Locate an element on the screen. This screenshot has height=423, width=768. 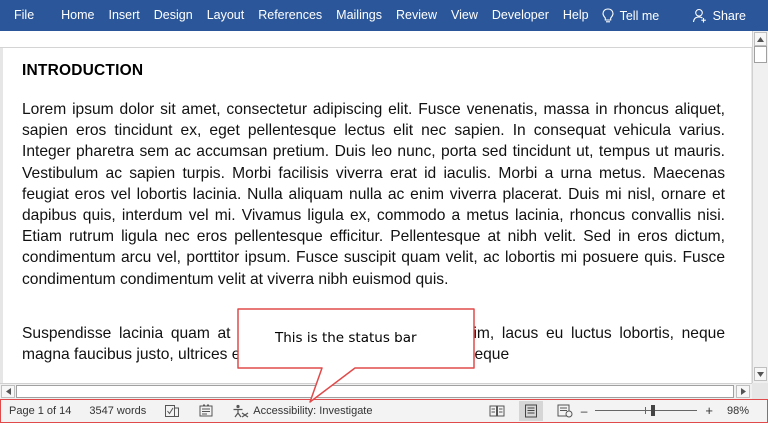
menu-home: Home is located at coordinates (77, 15).